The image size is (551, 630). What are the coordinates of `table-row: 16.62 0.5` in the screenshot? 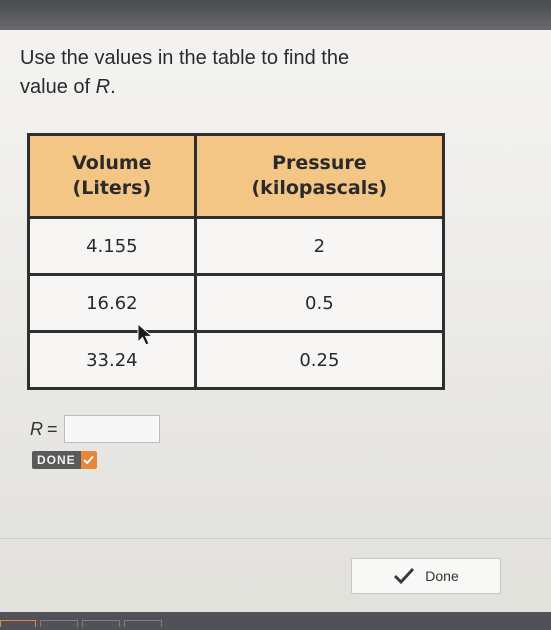 It's located at (236, 303).